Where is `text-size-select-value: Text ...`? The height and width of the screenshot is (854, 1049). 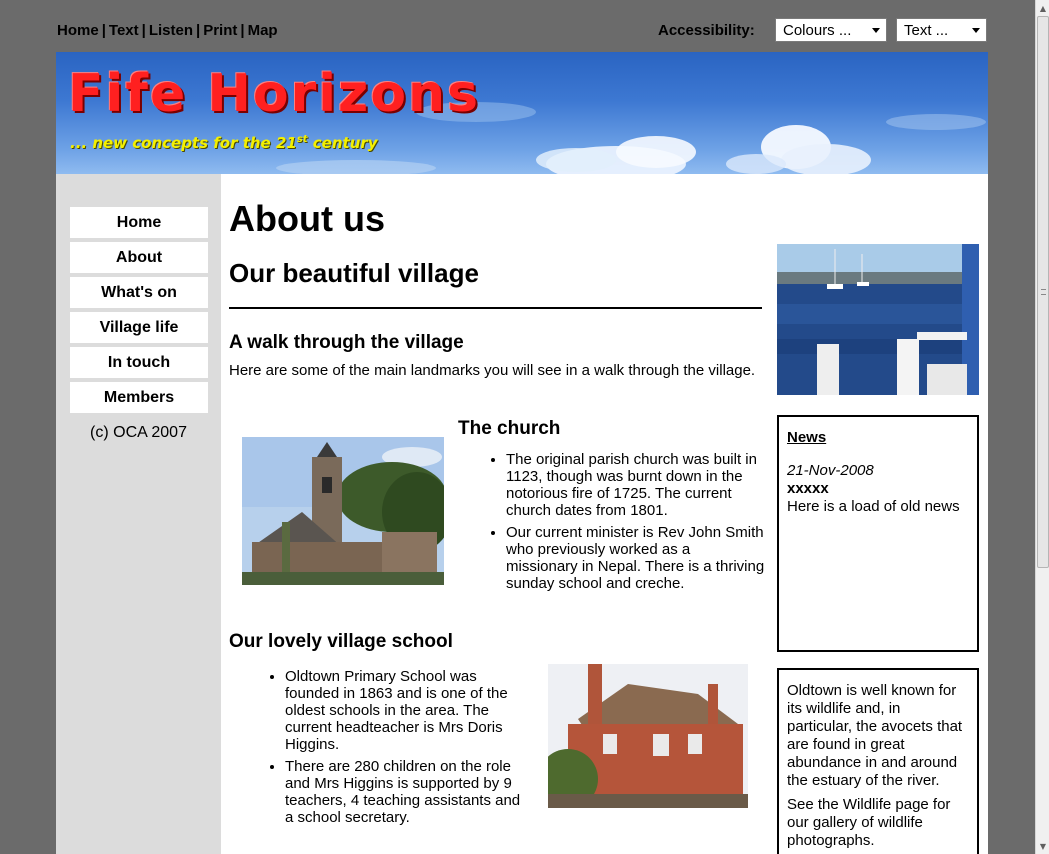 text-size-select-value: Text ... is located at coordinates (926, 30).